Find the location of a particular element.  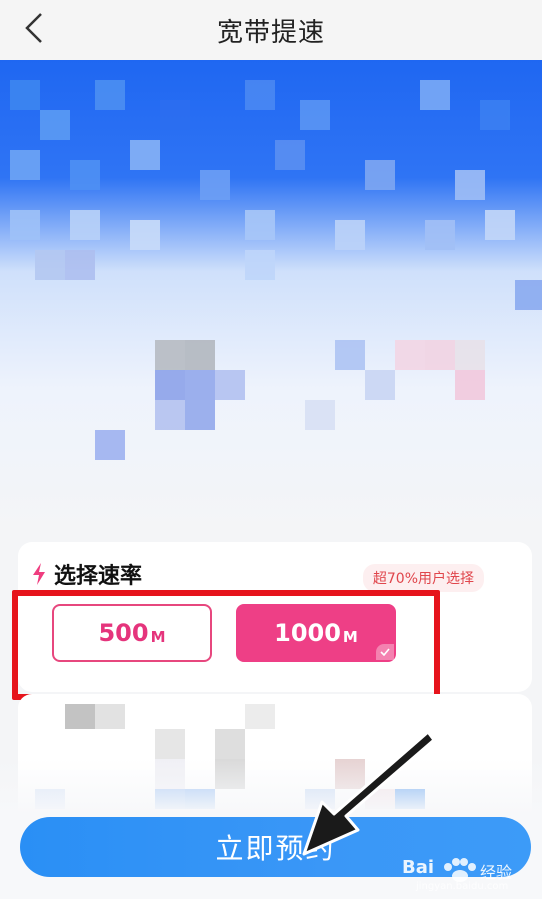

back-button is located at coordinates (34, 28).